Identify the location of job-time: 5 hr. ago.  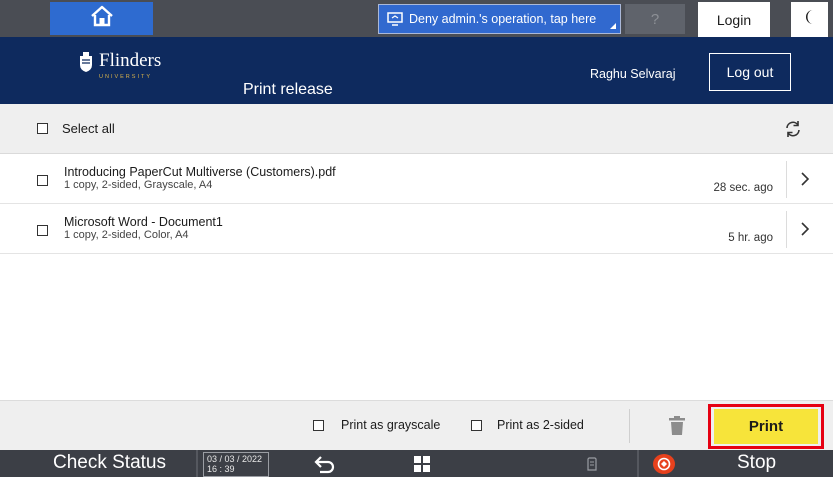
(750, 238).